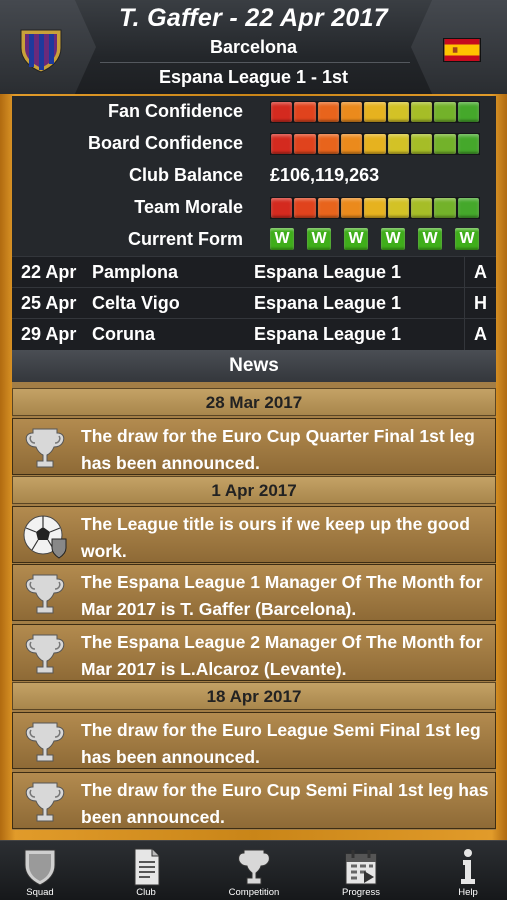 The image size is (507, 900). Describe the element at coordinates (185, 239) in the screenshot. I see `current-form-label: Current Form` at that location.